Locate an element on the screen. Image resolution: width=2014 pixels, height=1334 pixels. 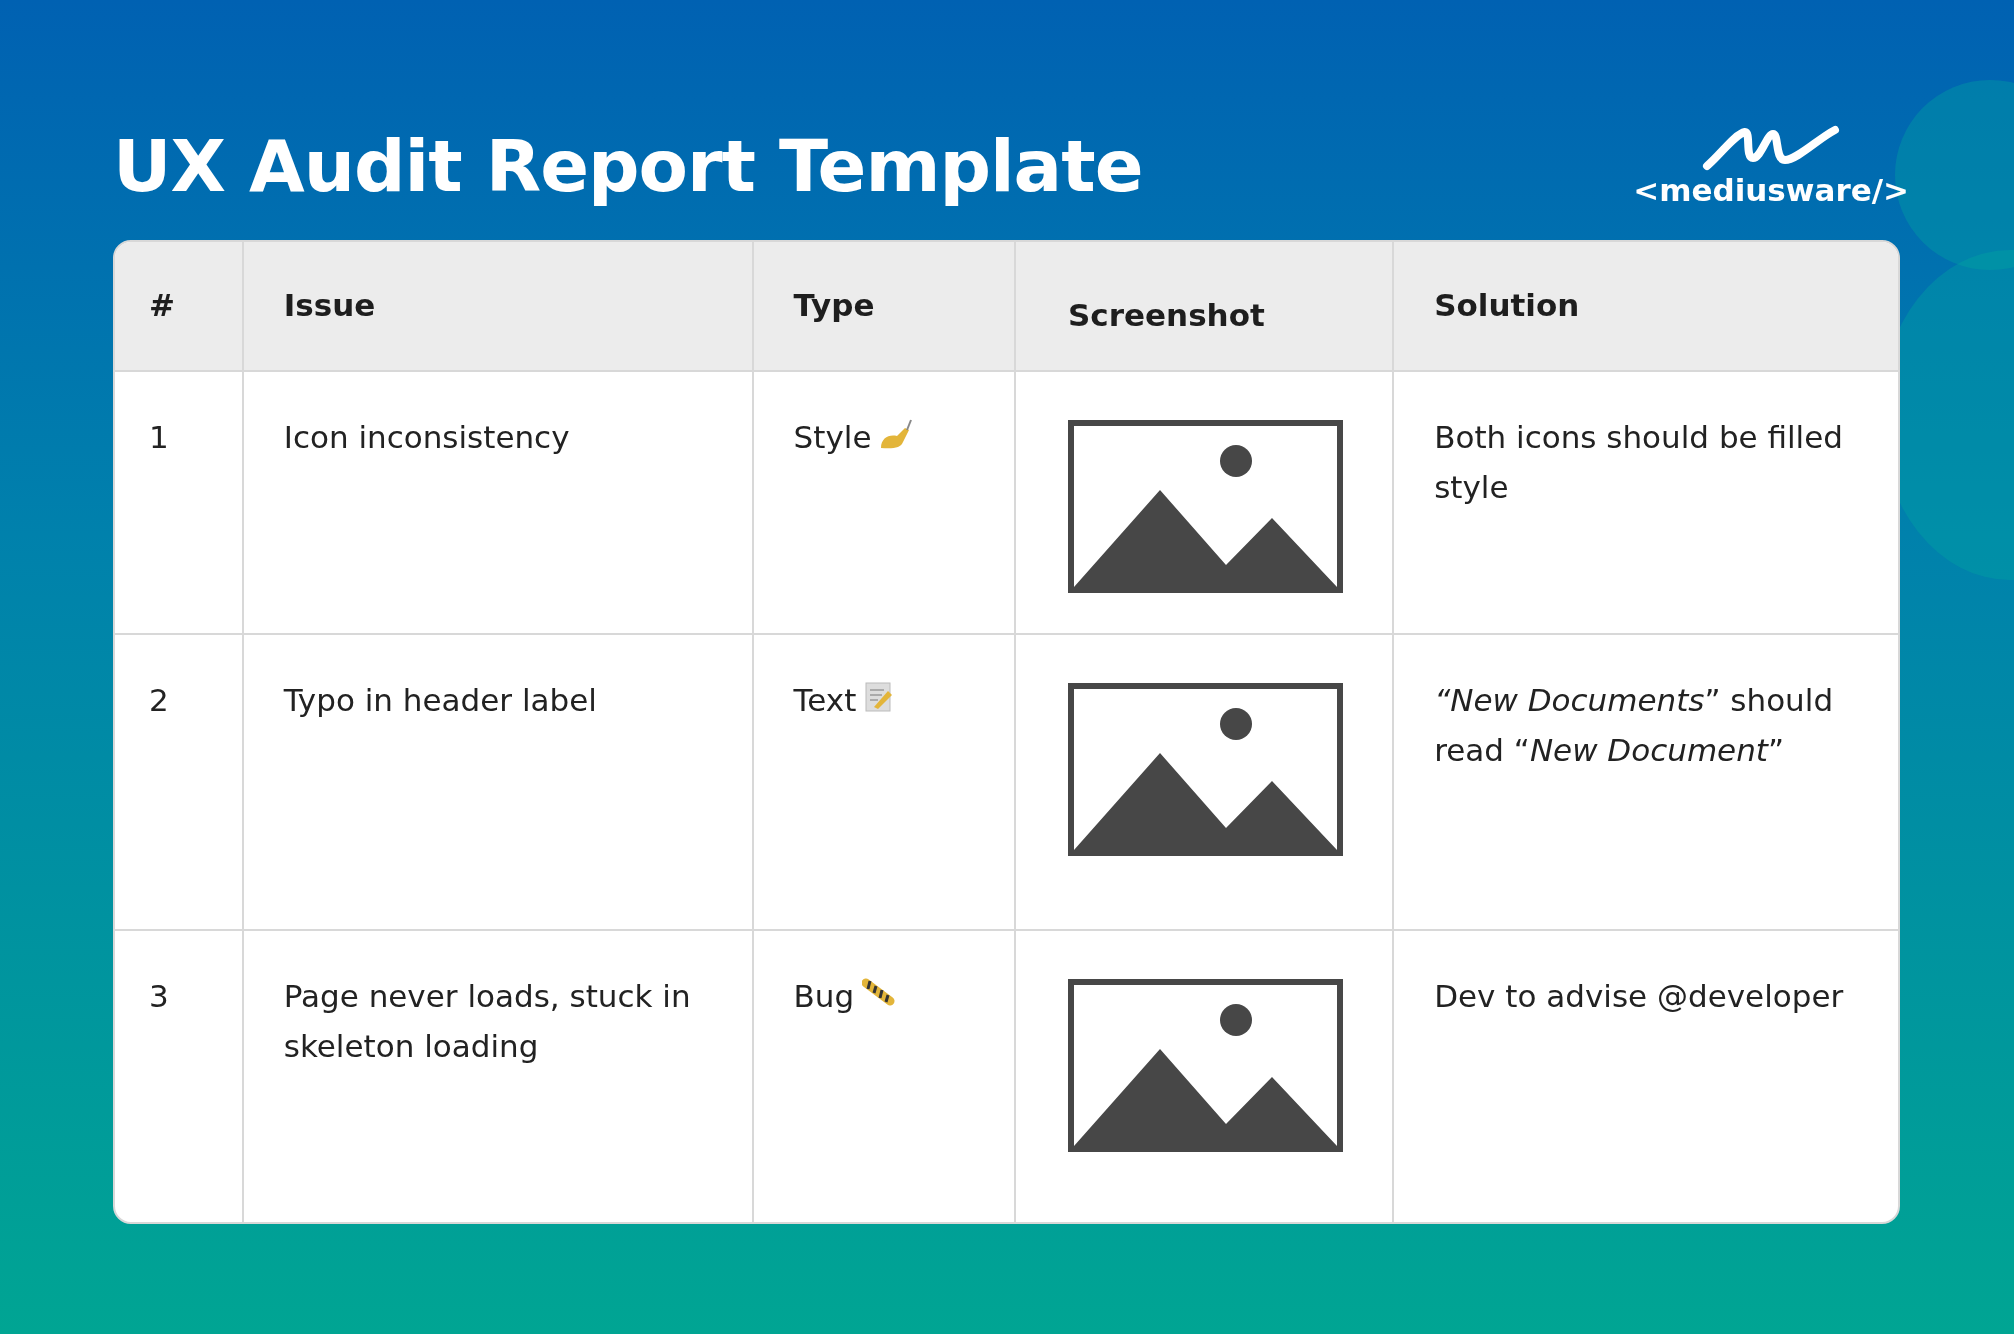
column-header: Screenshot is located at coordinates (1203, 306).